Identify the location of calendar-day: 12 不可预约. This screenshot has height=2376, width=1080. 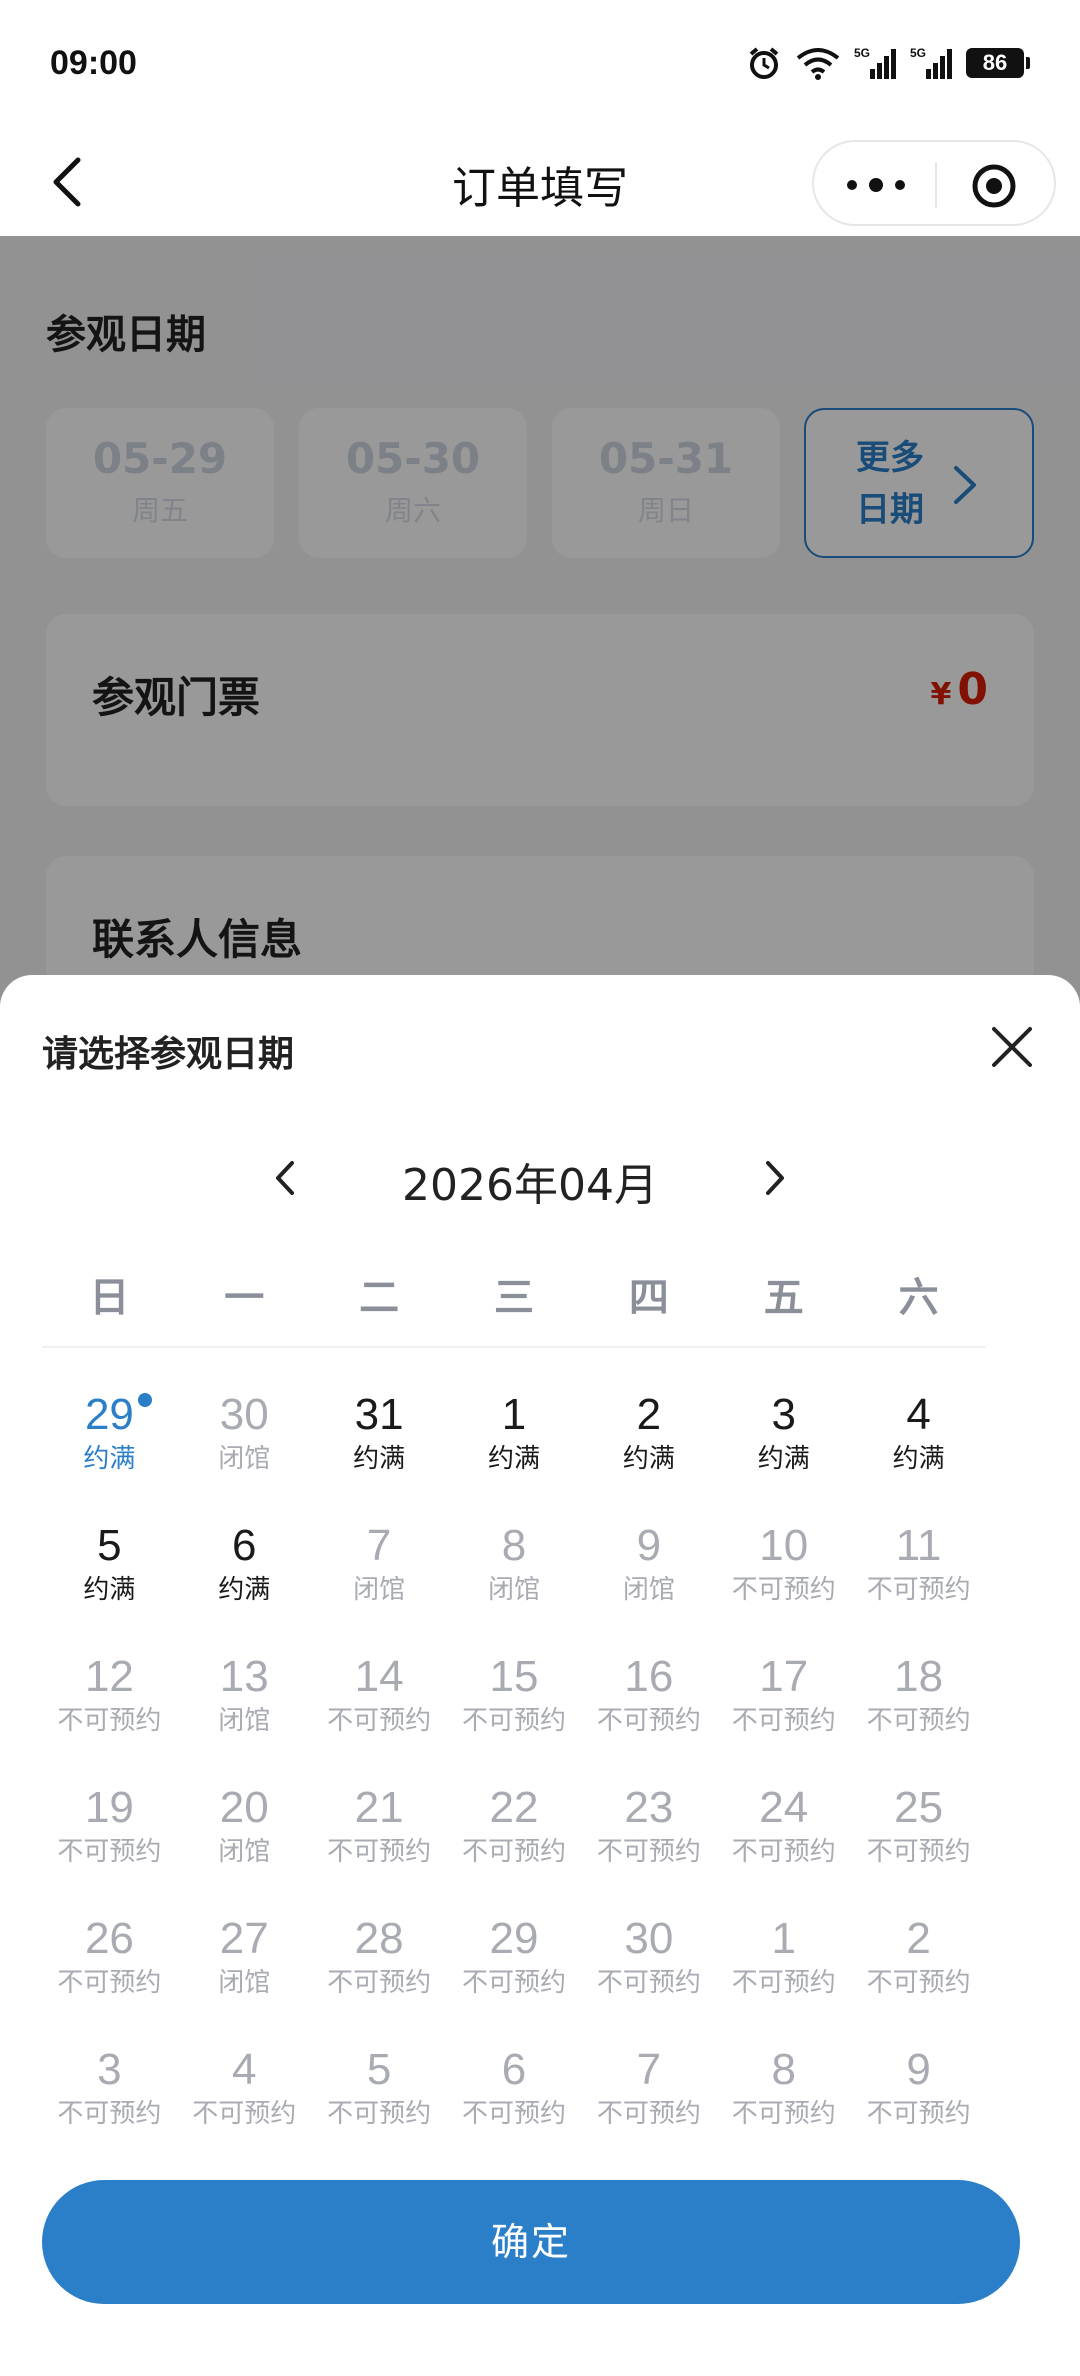
(109, 1716).